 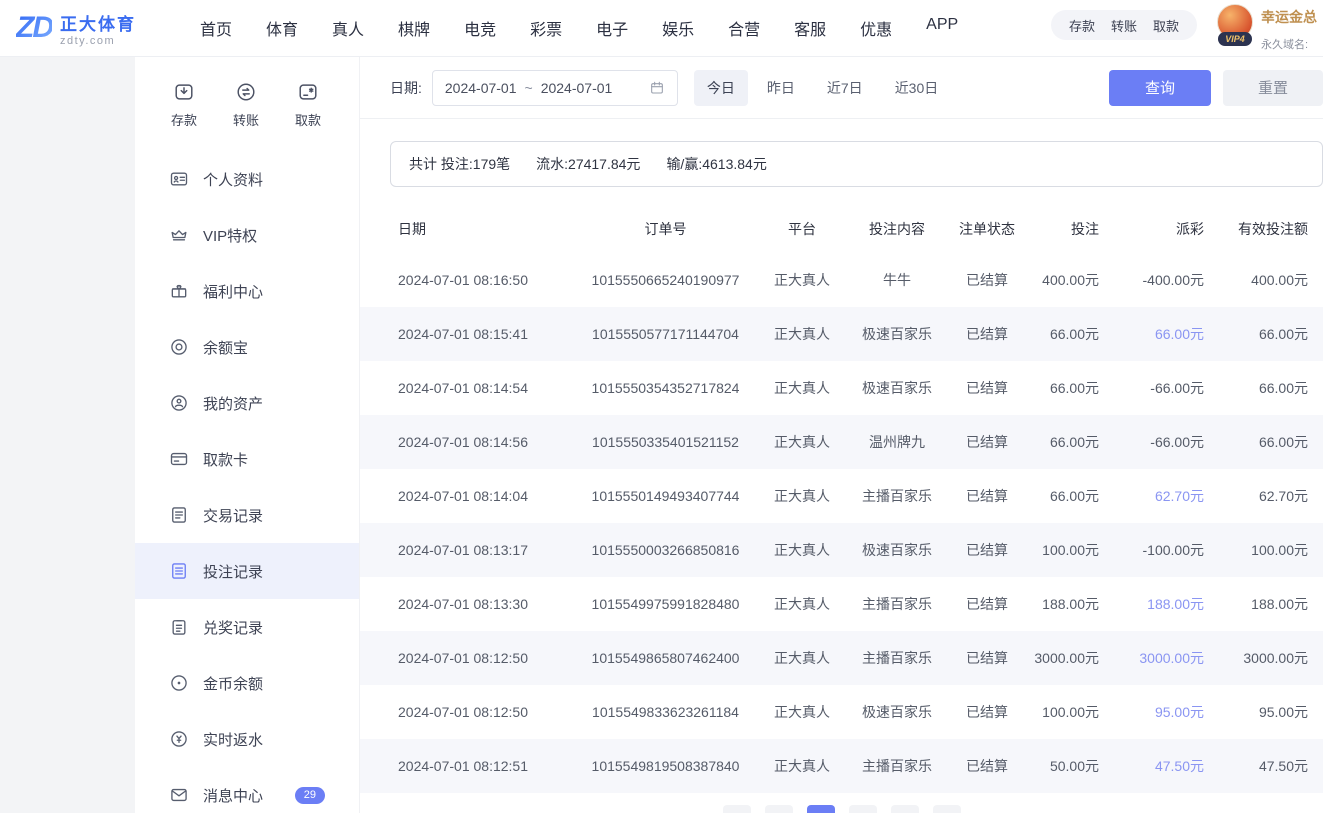 What do you see at coordinates (179, 683) in the screenshot?
I see `coin-dot-icon` at bounding box center [179, 683].